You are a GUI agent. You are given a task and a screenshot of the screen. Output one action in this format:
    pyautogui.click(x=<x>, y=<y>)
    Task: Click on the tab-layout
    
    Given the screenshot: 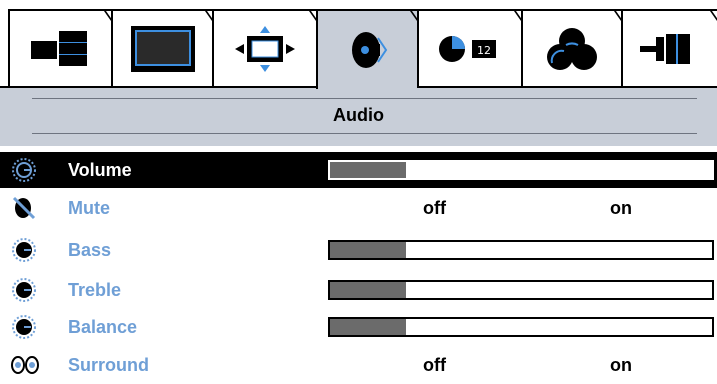 What is the action you would take?
    pyautogui.click(x=59, y=48)
    